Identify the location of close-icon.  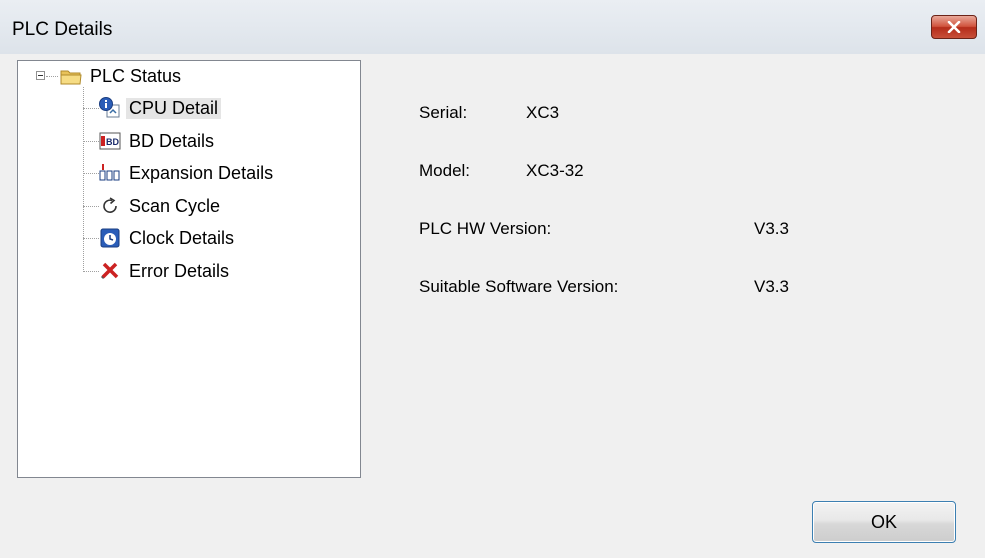
(954, 27).